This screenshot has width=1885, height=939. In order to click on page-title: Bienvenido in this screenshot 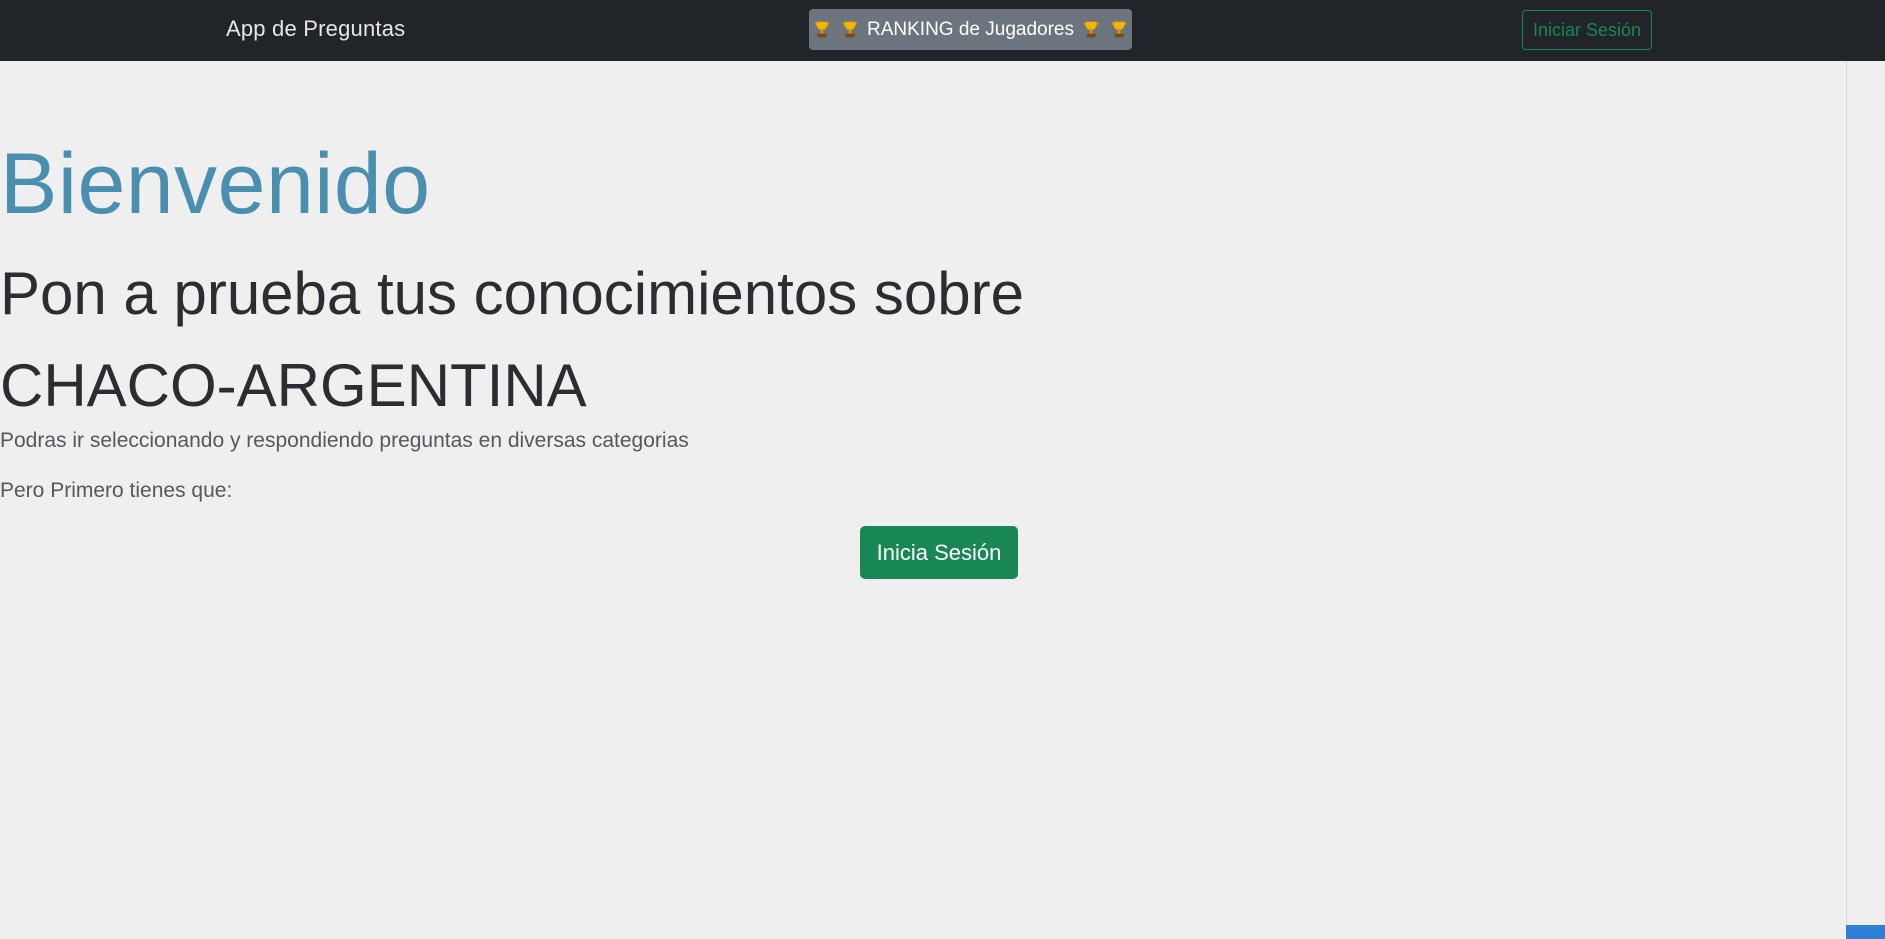, I will do `click(215, 184)`.